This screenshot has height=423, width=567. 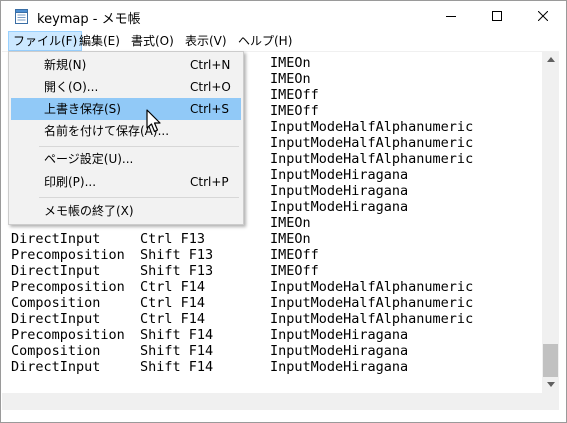 What do you see at coordinates (210, 87) in the screenshot?
I see `menu-item-shortcut: Ctrl+O` at bounding box center [210, 87].